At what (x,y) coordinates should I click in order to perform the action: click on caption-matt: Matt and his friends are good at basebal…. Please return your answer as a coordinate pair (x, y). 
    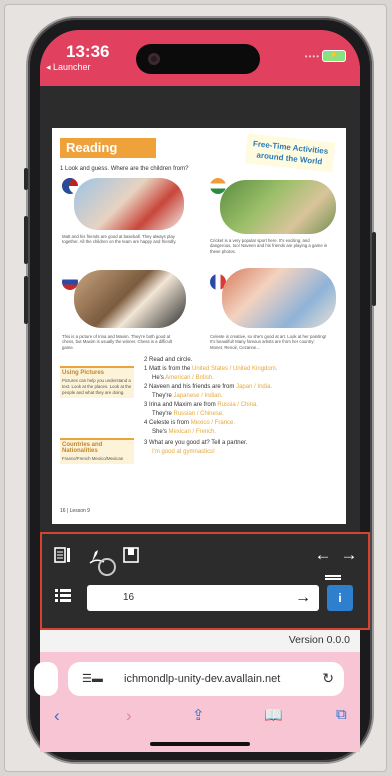
    Looking at the image, I should click on (119, 239).